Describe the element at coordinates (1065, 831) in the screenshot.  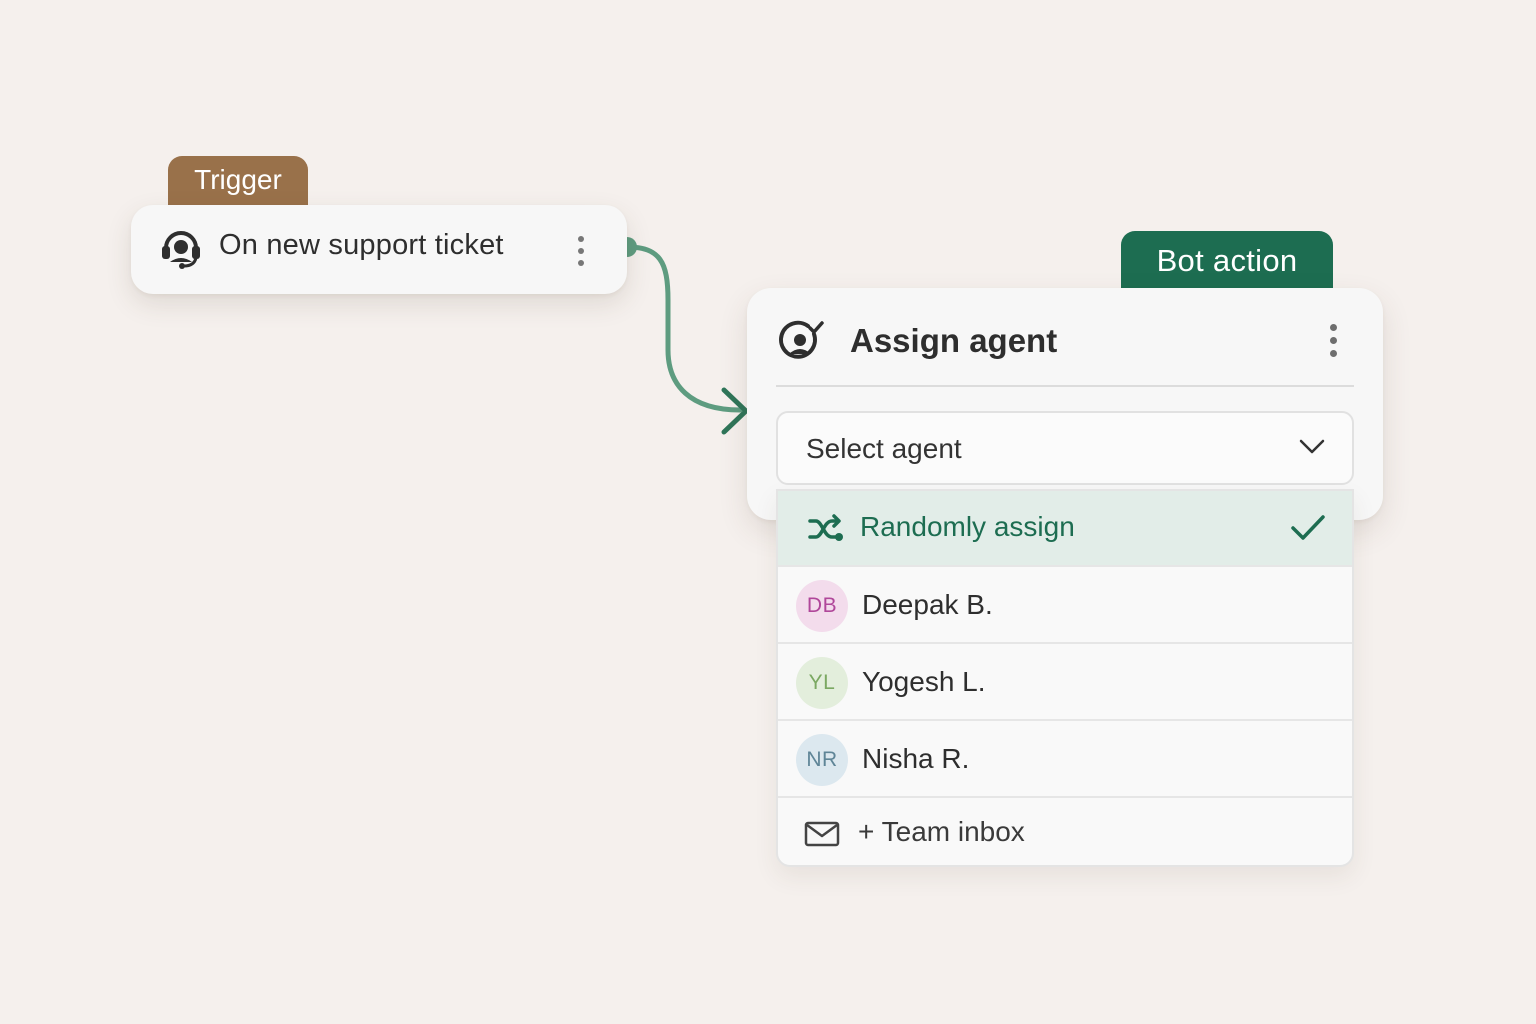
I see `option-team-inbox: + Team inbox` at that location.